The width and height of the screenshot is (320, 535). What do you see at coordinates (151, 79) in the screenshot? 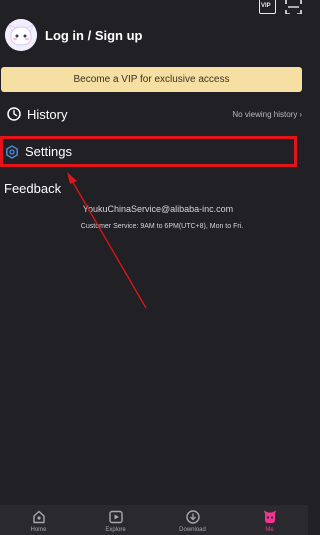
I see `vip-upgrade-banner: Become a VIP for exclusive access` at bounding box center [151, 79].